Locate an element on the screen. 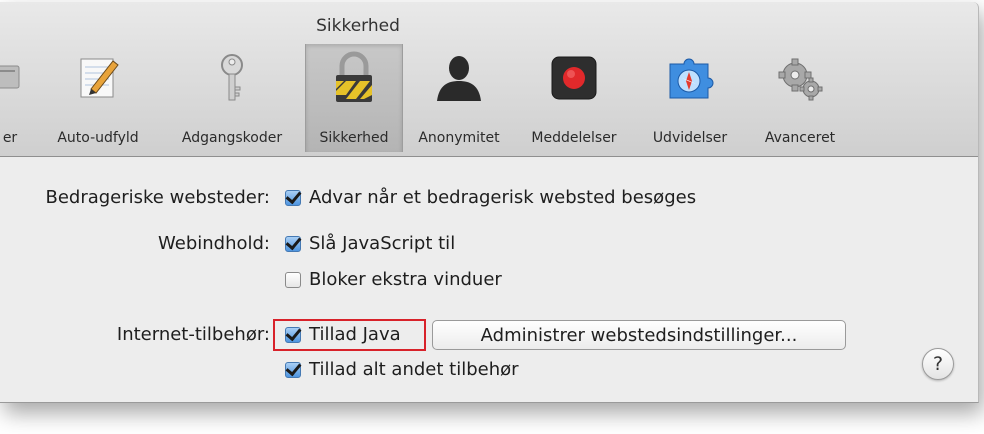 The height and width of the screenshot is (434, 984). java-text: Tillad Java is located at coordinates (355, 334).